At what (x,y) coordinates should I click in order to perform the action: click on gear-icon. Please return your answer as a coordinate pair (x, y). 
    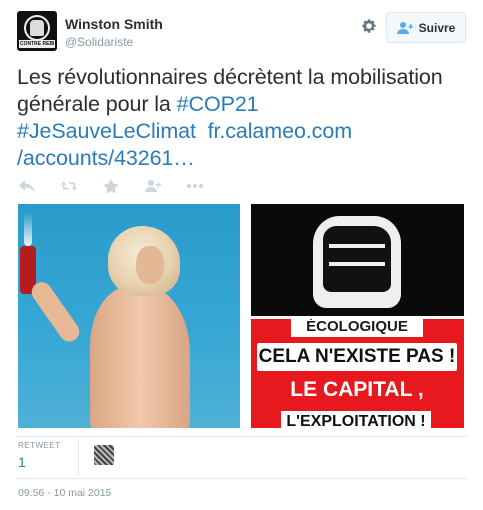
    Looking at the image, I should click on (369, 26).